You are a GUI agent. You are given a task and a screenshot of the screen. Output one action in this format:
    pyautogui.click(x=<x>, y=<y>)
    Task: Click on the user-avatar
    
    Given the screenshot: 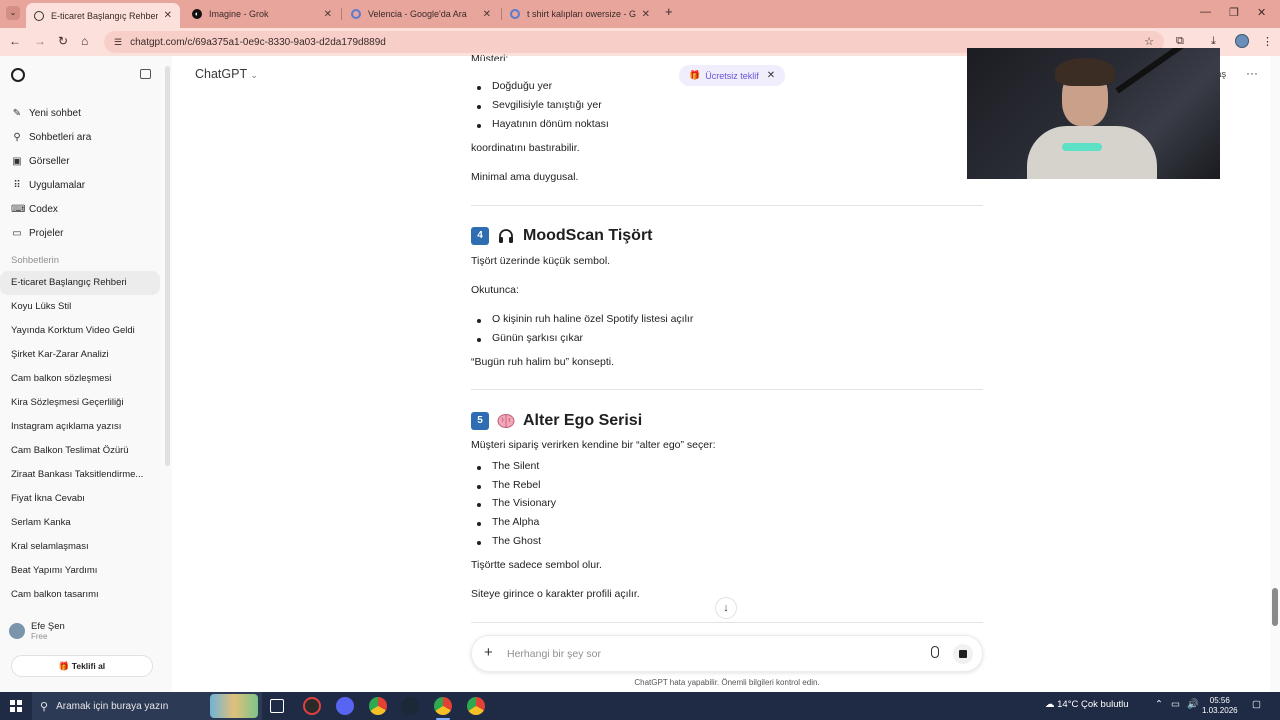 What is the action you would take?
    pyautogui.click(x=17, y=631)
    